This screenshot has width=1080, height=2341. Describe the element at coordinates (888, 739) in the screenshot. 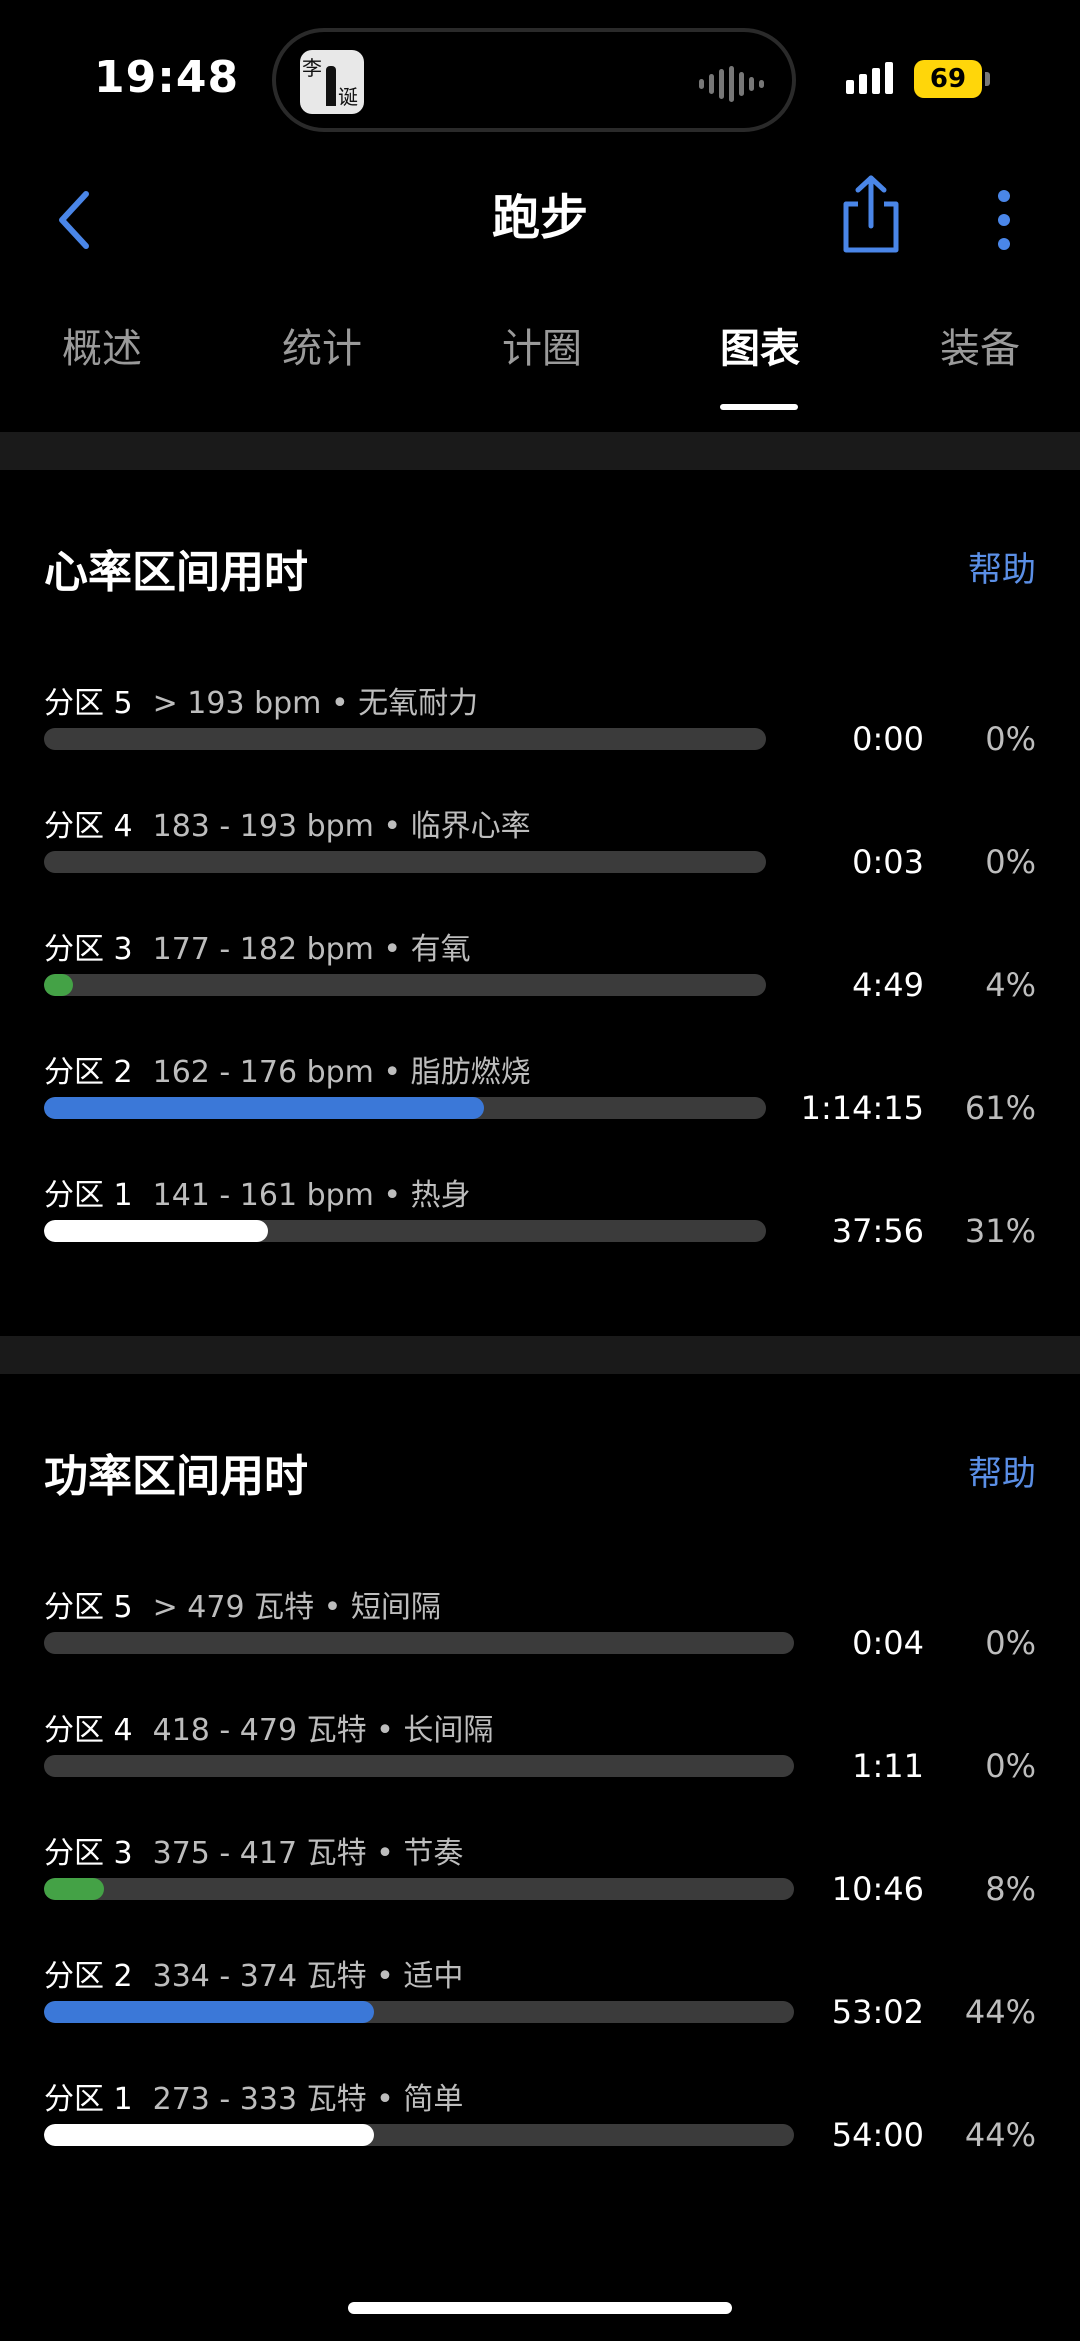

I see `zone-time: 0:00` at that location.